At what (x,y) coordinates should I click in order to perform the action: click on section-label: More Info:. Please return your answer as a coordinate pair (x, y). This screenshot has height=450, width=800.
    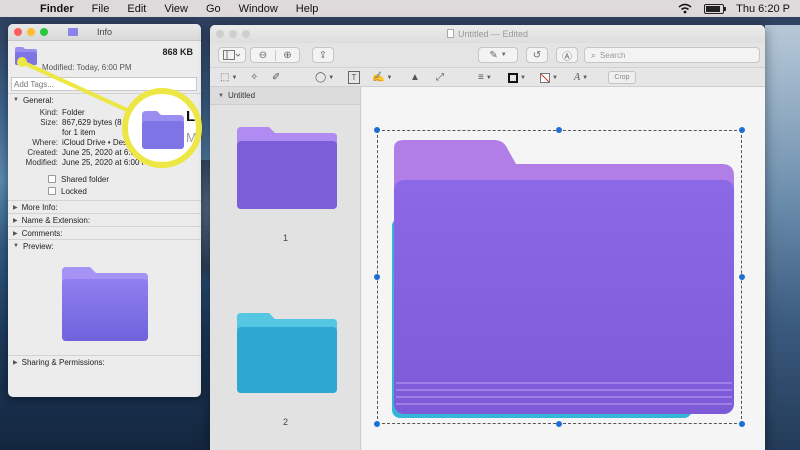
    Looking at the image, I should click on (39, 207).